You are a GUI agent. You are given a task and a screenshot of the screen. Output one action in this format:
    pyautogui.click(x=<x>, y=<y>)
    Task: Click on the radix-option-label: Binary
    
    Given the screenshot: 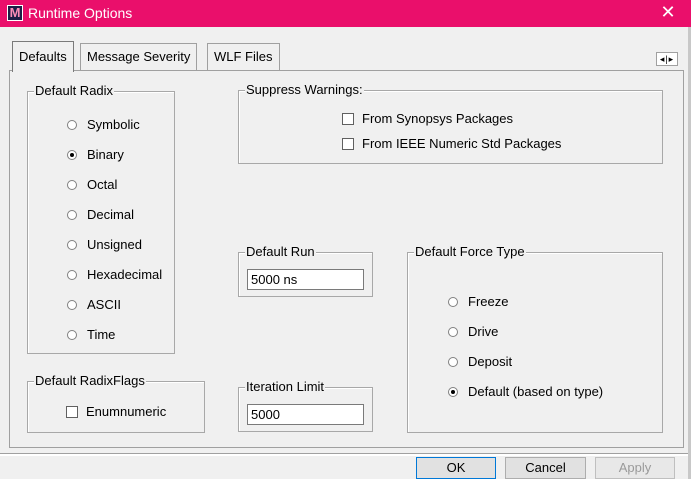 What is the action you would take?
    pyautogui.click(x=105, y=154)
    